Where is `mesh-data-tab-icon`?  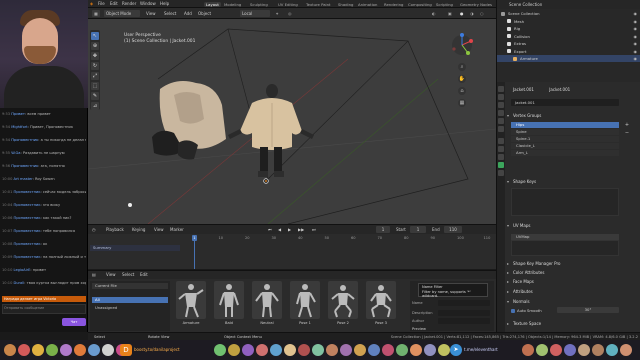 mesh-data-tab-icon is located at coordinates (501, 165).